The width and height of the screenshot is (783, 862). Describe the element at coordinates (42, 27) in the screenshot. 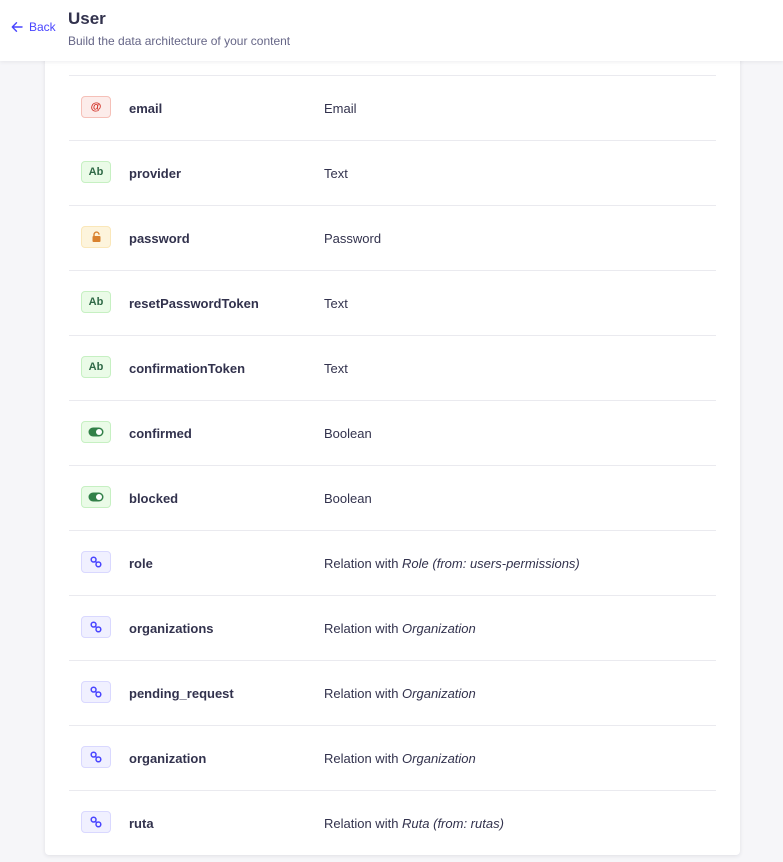

I see `back-label: Back` at that location.